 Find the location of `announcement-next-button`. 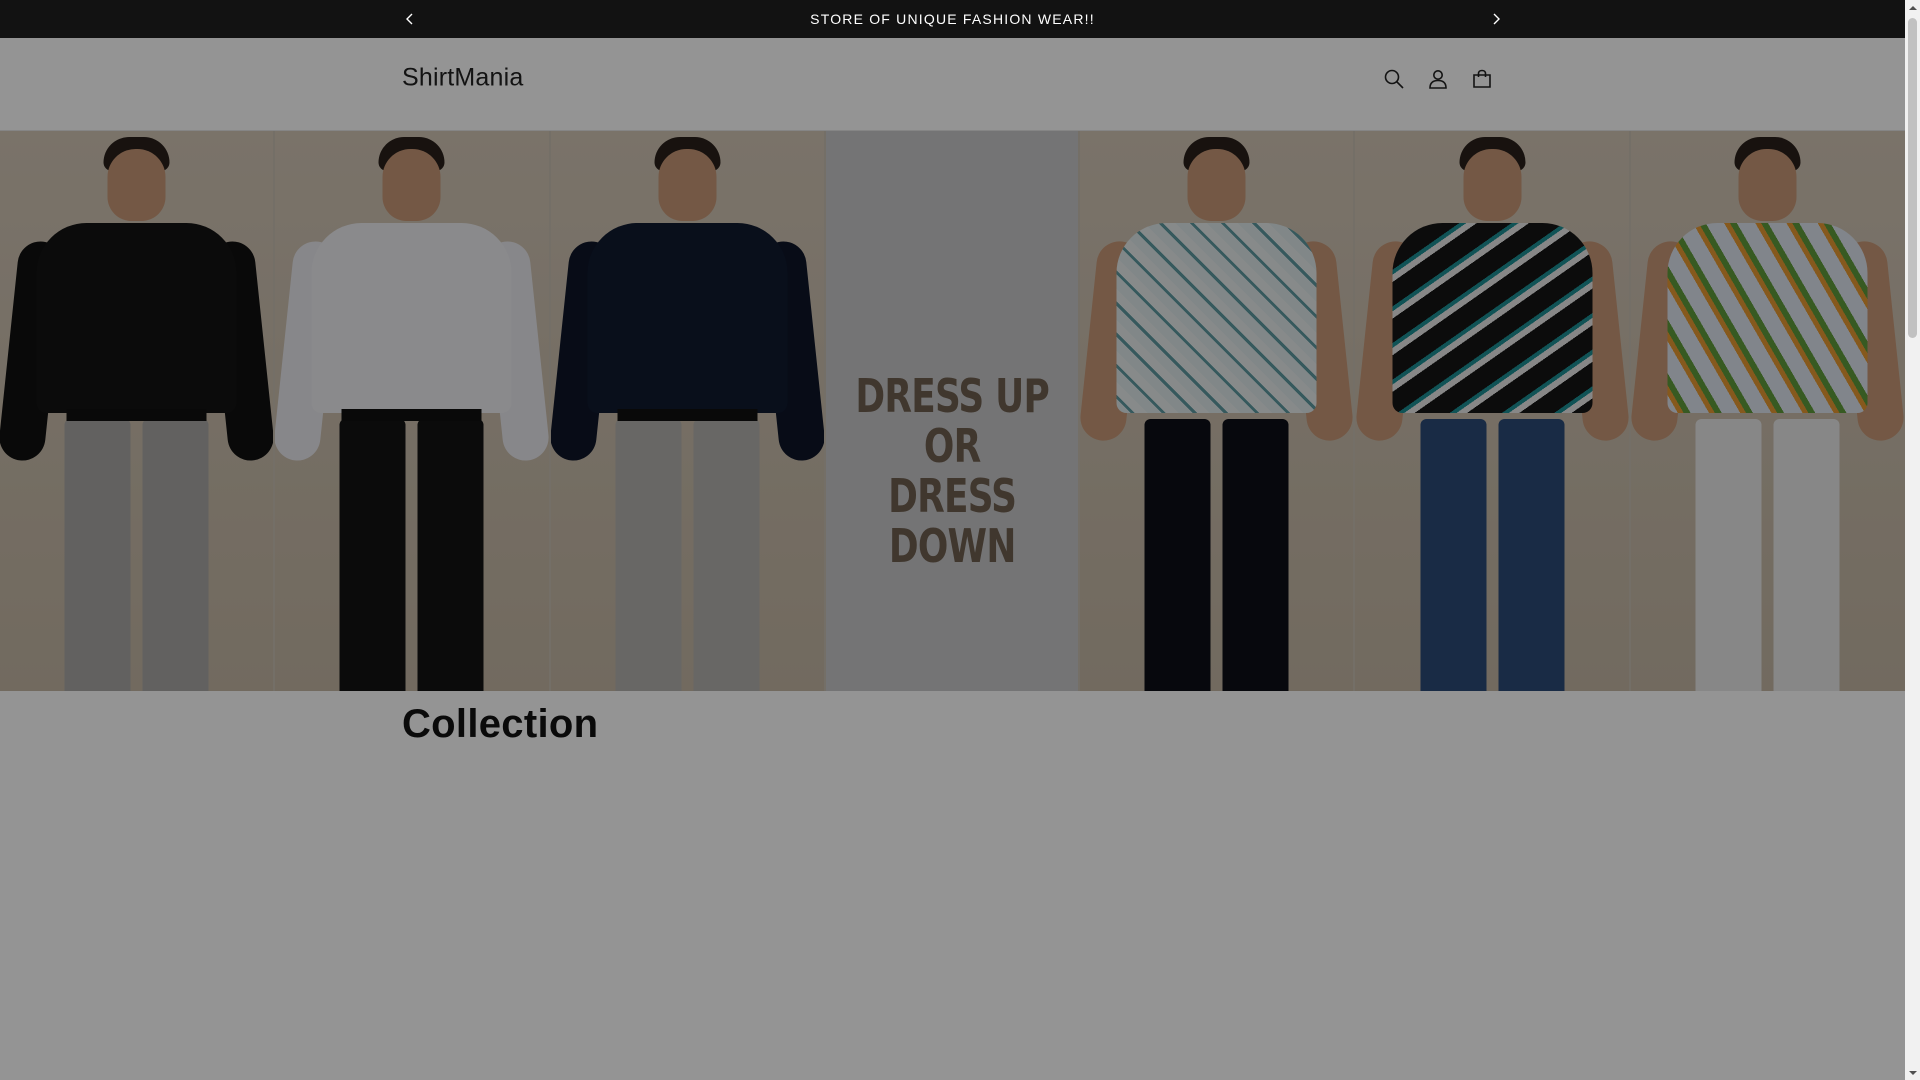

announcement-next-button is located at coordinates (1496, 19).